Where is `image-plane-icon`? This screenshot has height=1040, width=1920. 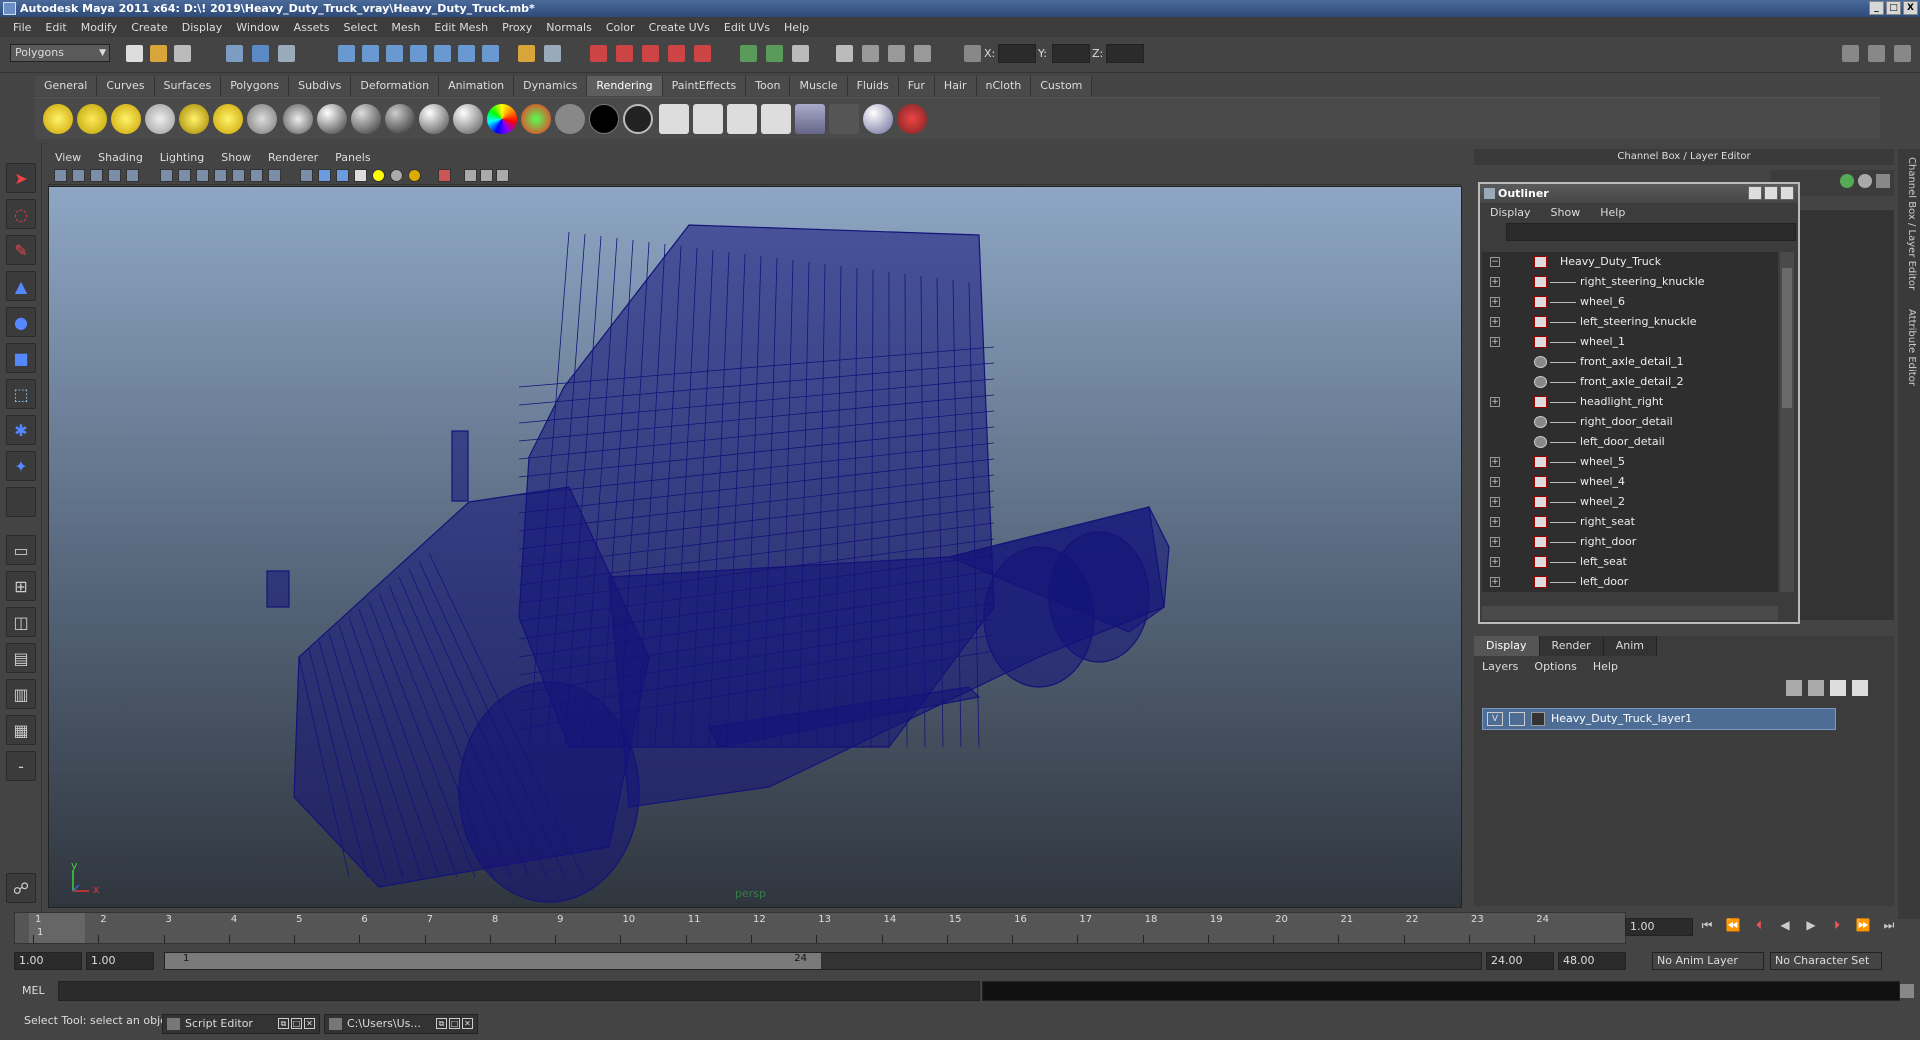
image-plane-icon is located at coordinates (114, 175).